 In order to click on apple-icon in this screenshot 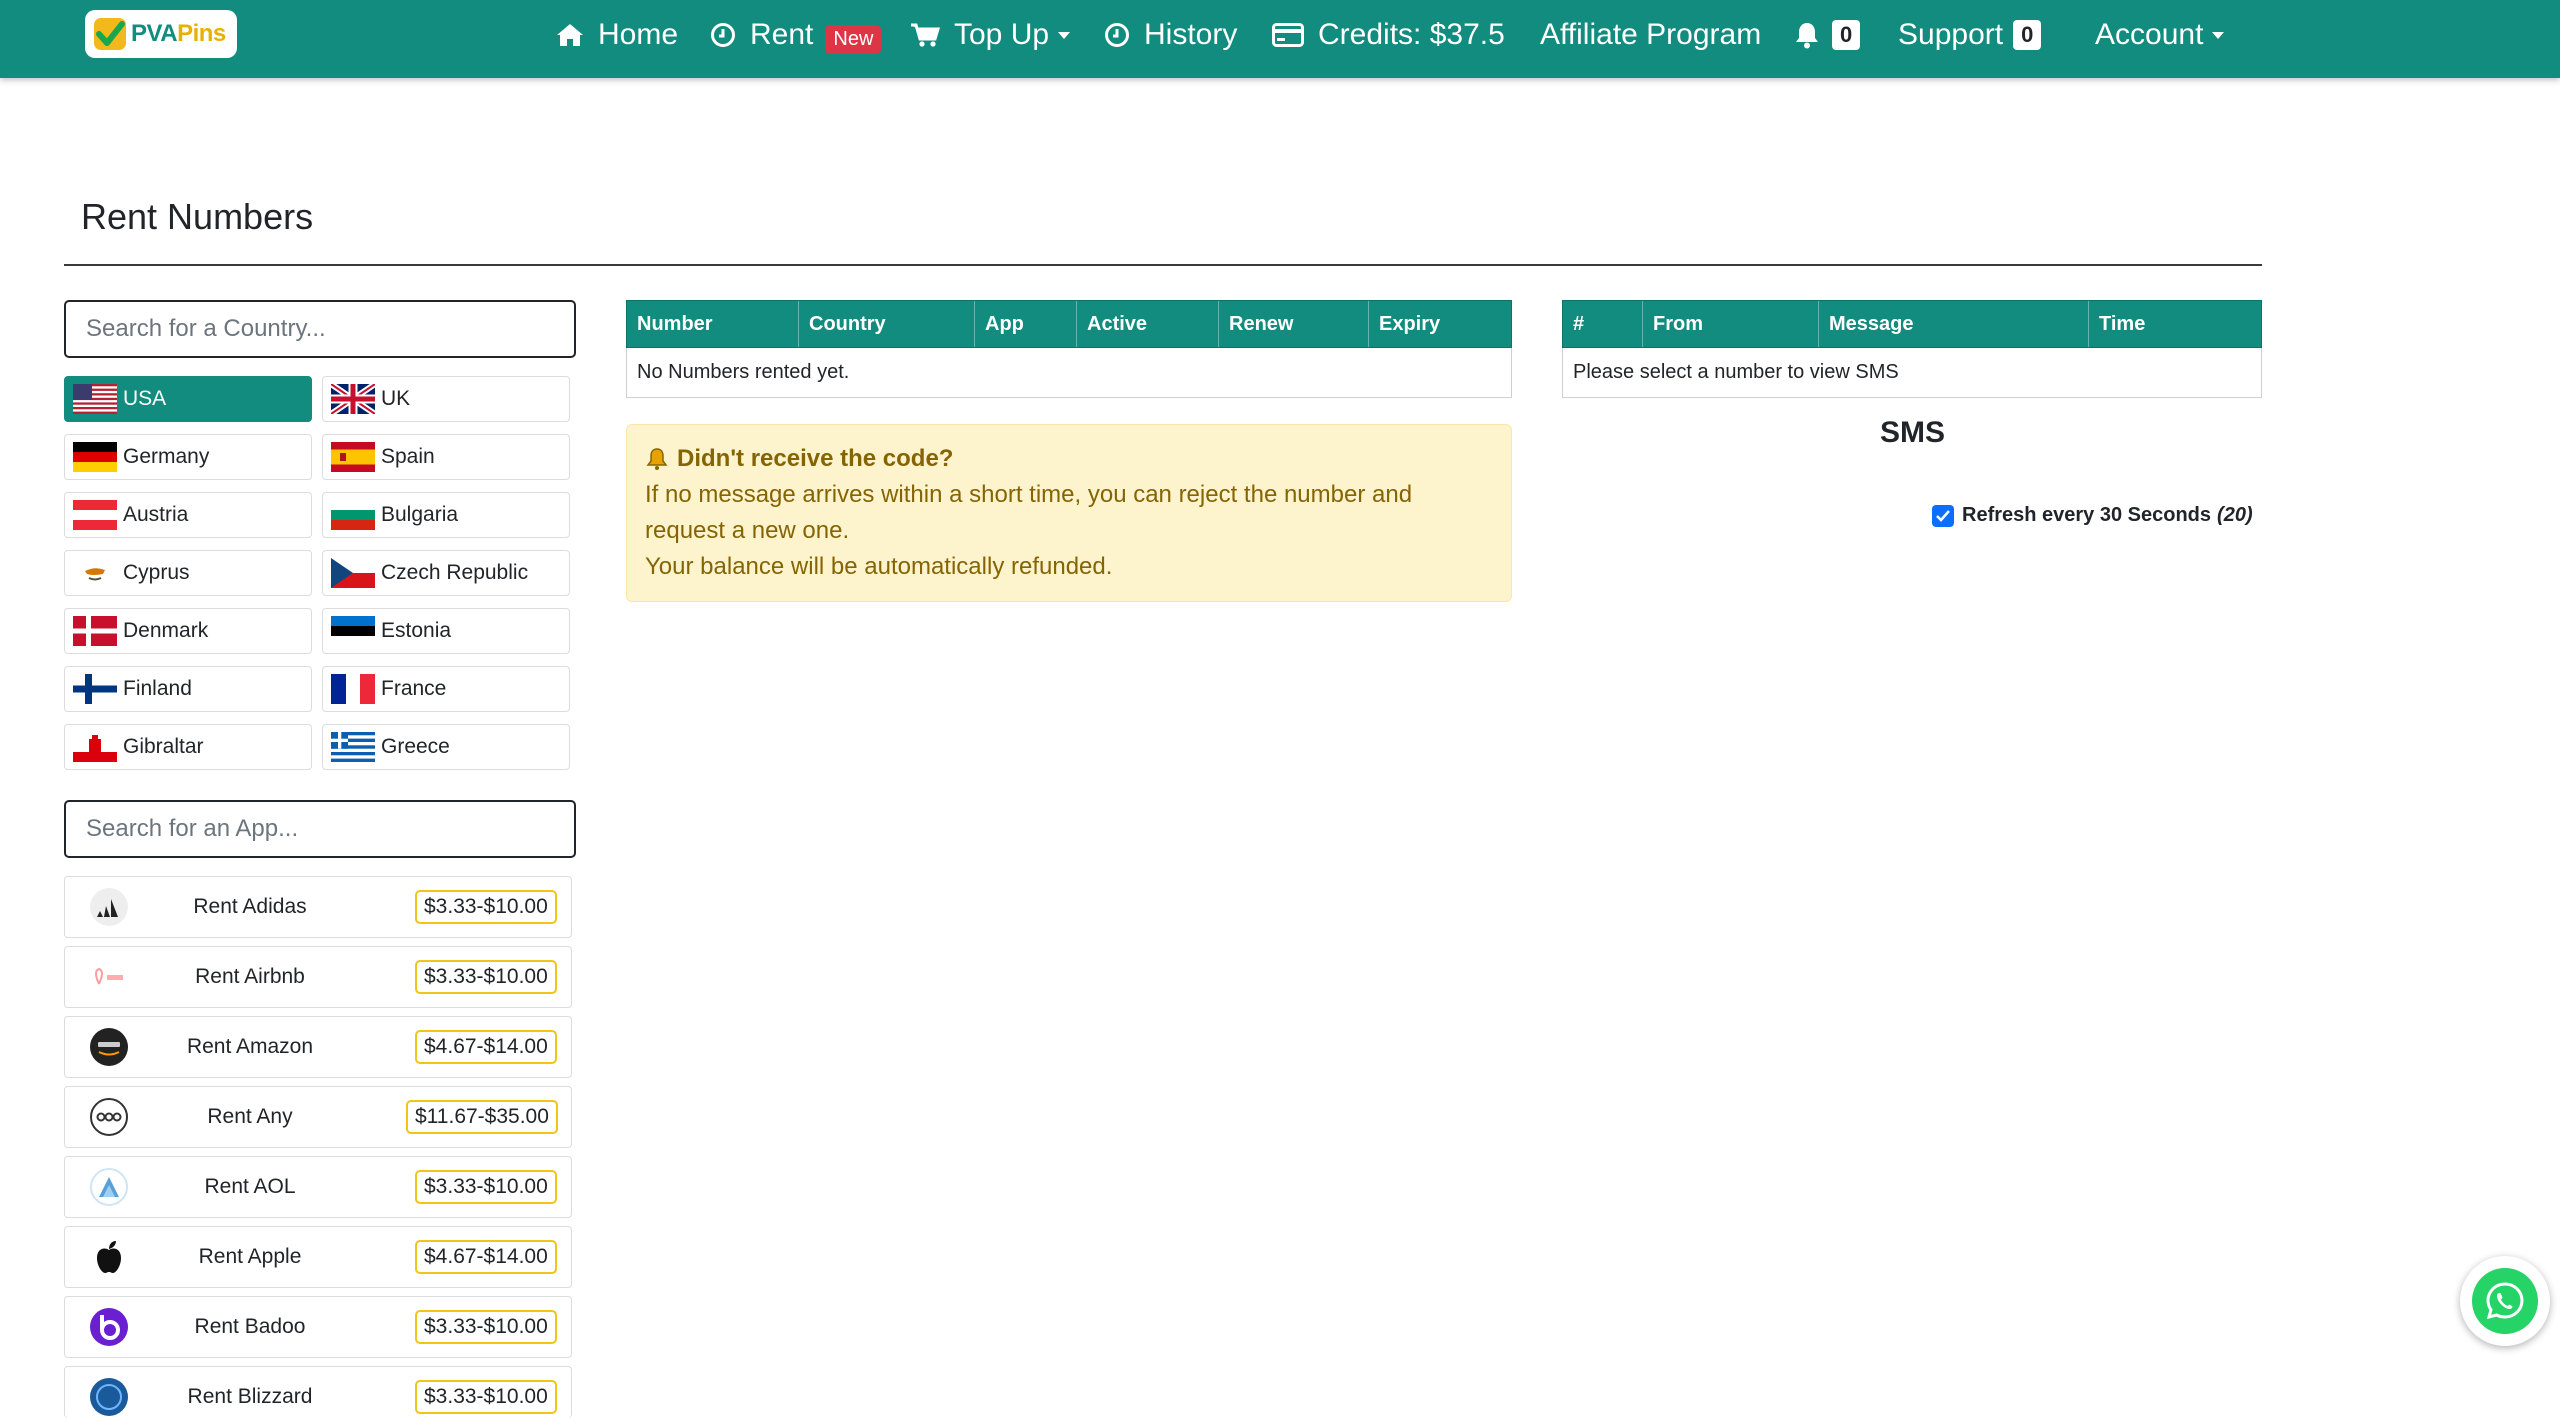, I will do `click(109, 1257)`.